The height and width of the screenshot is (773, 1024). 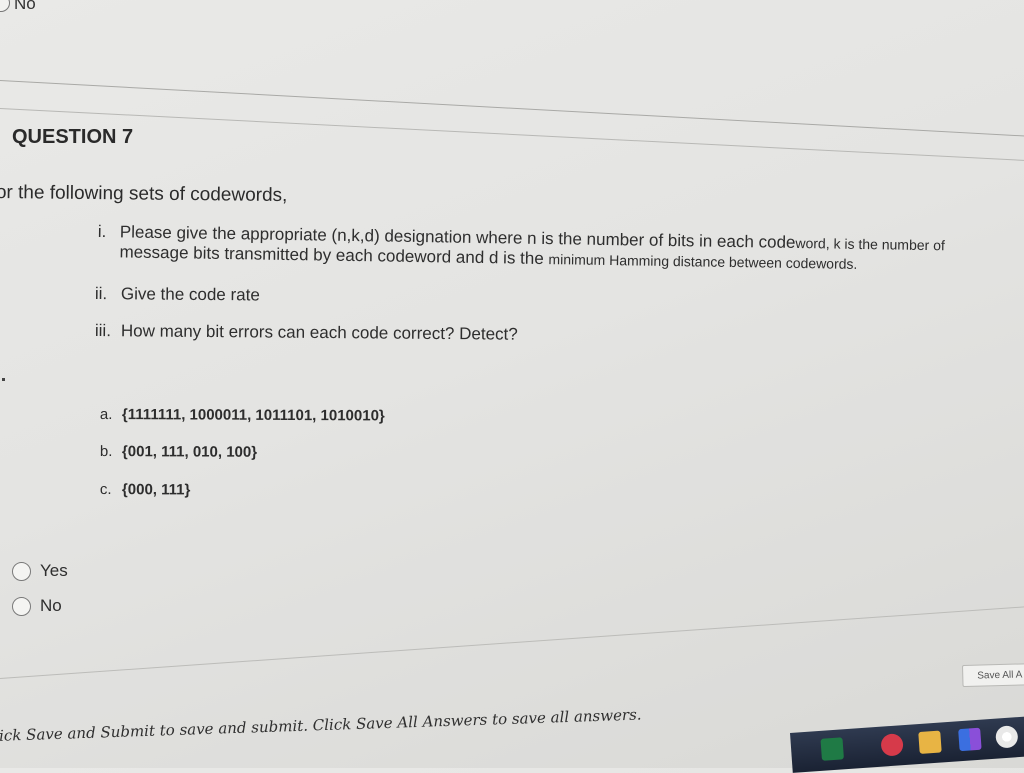 I want to click on subpart-ii: ii. Give the code rate, so click(x=177, y=294).